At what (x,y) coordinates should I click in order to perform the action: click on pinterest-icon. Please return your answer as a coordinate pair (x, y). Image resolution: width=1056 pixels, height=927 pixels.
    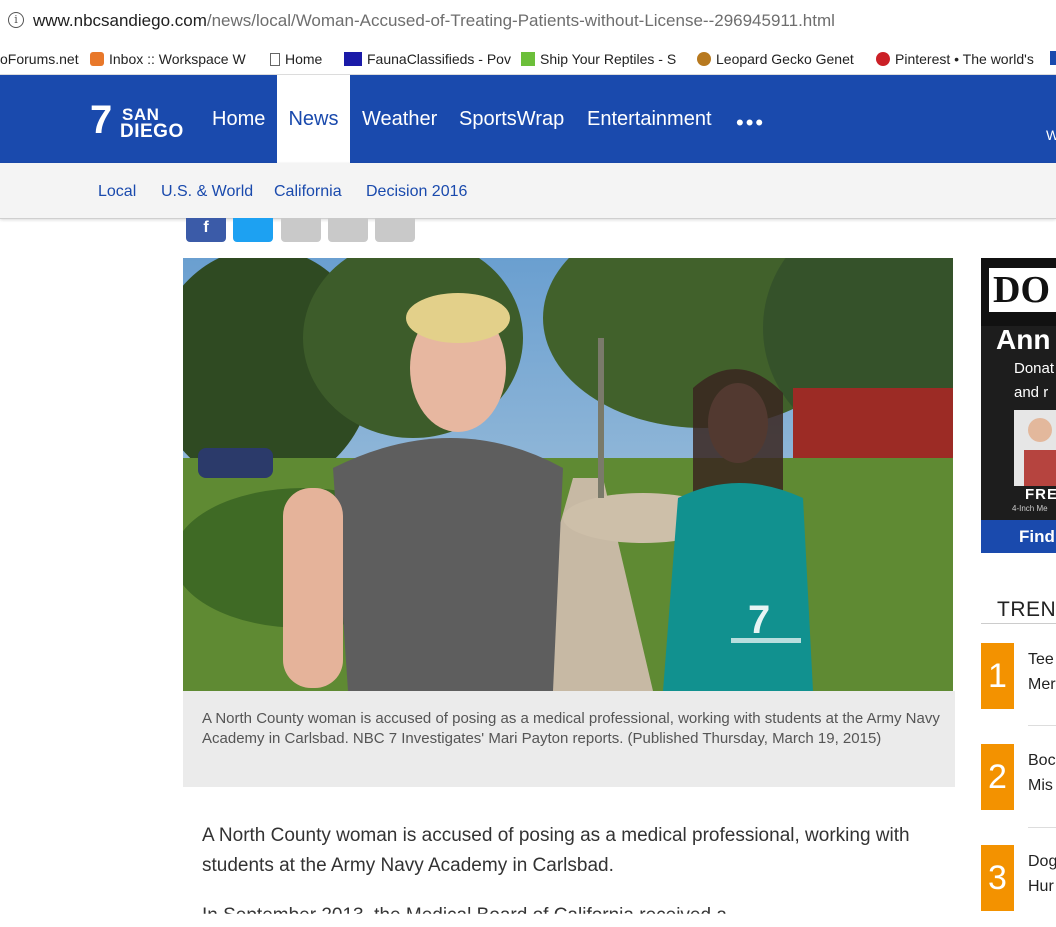
    Looking at the image, I should click on (883, 59).